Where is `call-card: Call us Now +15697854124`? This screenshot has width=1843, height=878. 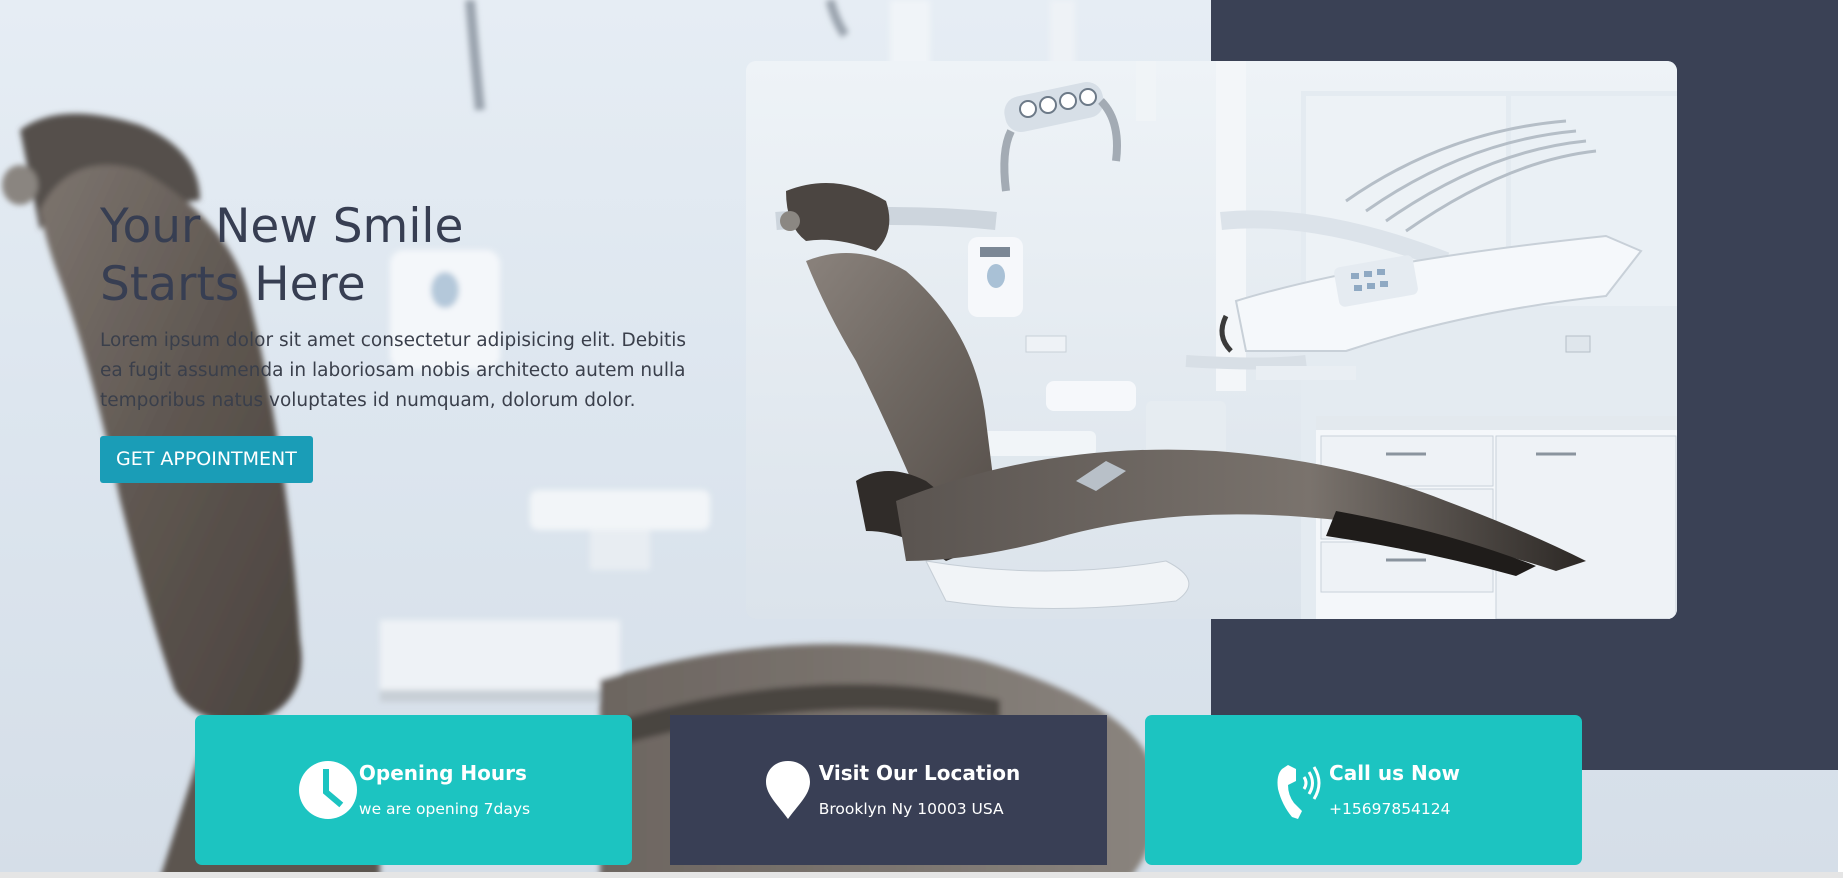 call-card: Call us Now +15697854124 is located at coordinates (1363, 790).